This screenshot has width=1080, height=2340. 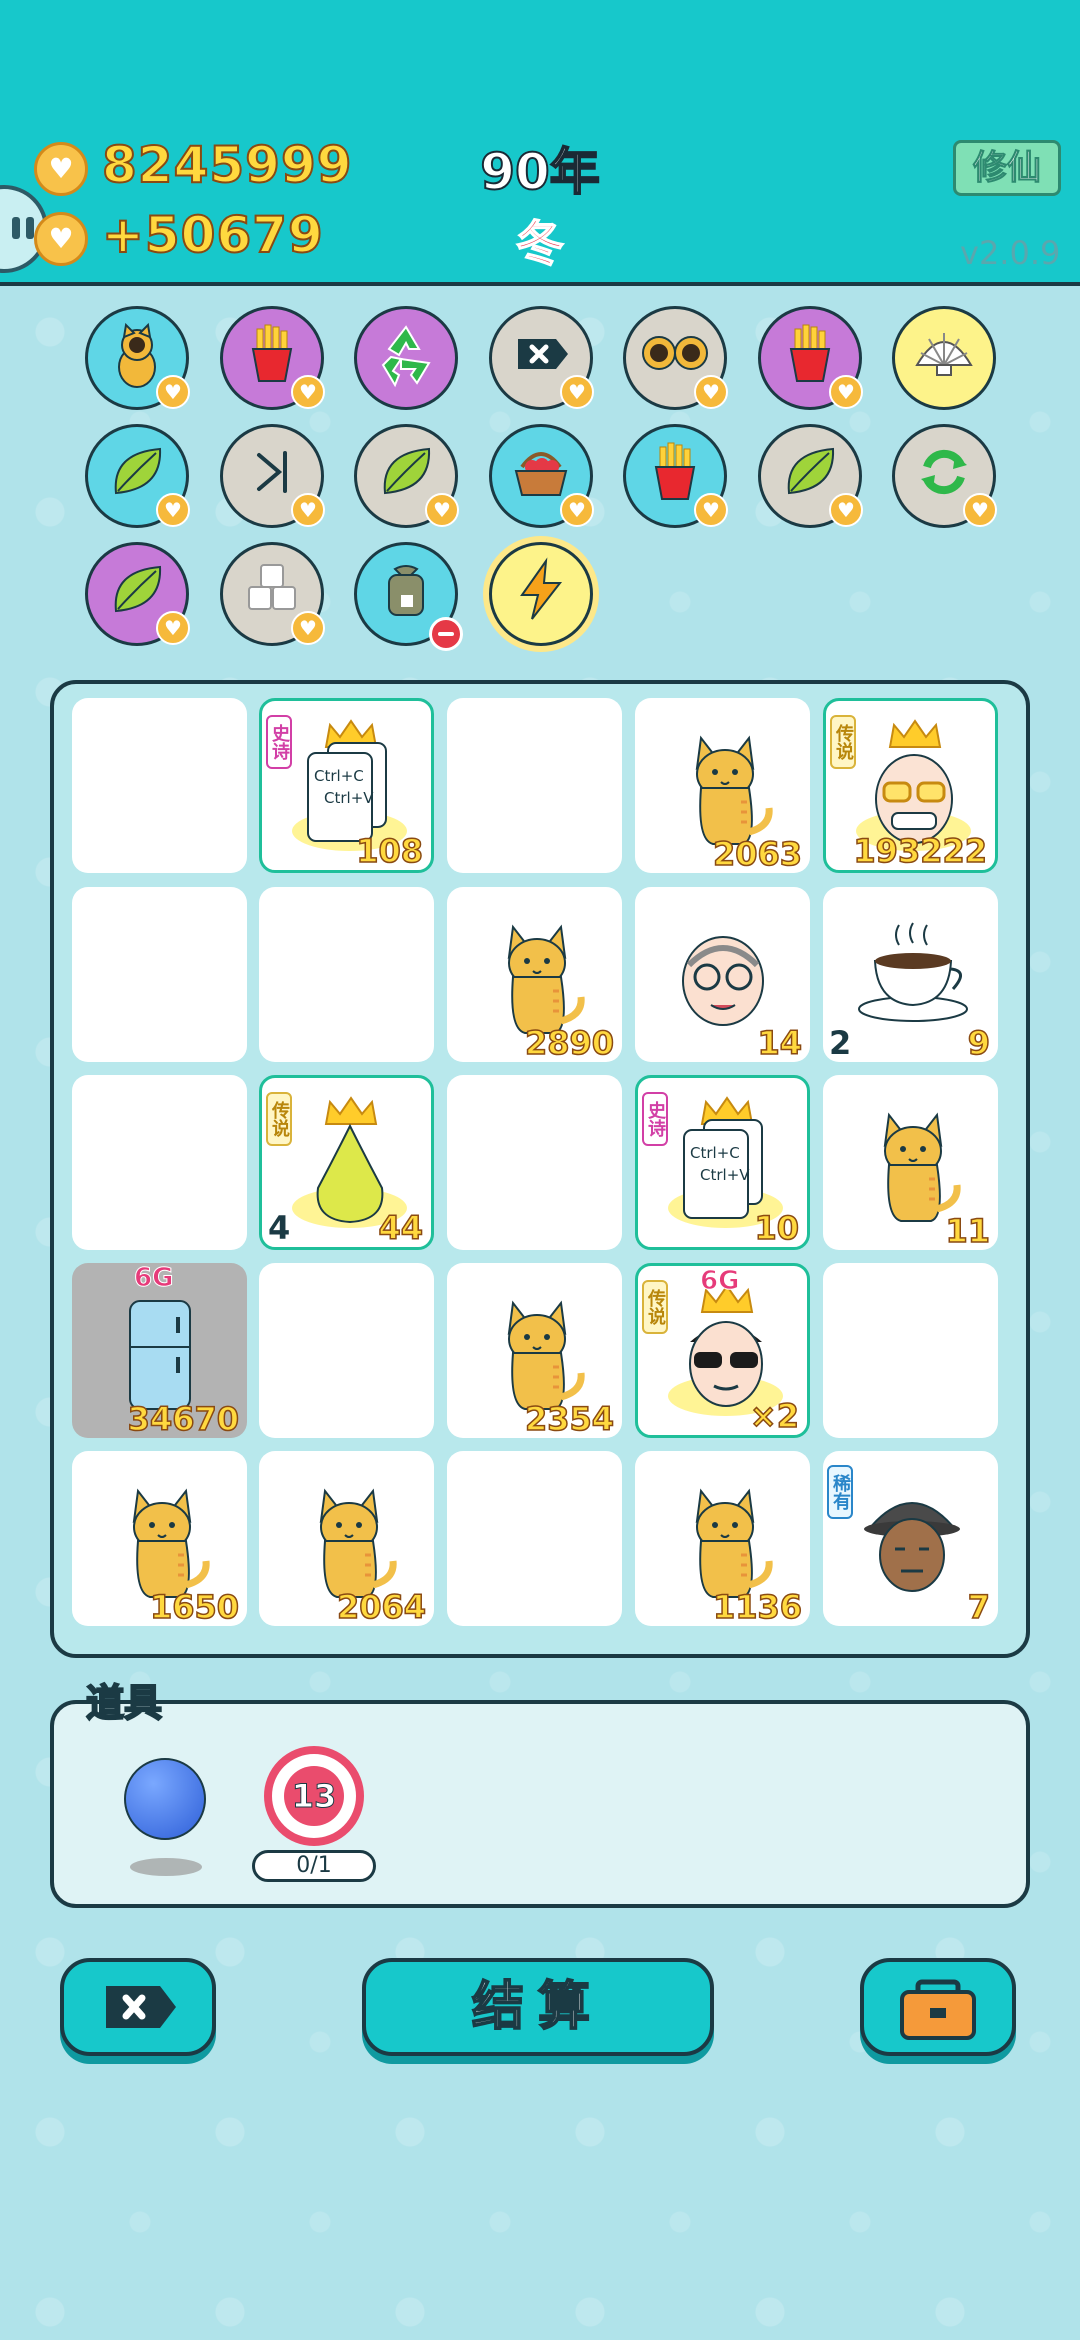 I want to click on board-cell-copy: Ctrl+C Ctrl+V 史诗 108, so click(x=346, y=785).